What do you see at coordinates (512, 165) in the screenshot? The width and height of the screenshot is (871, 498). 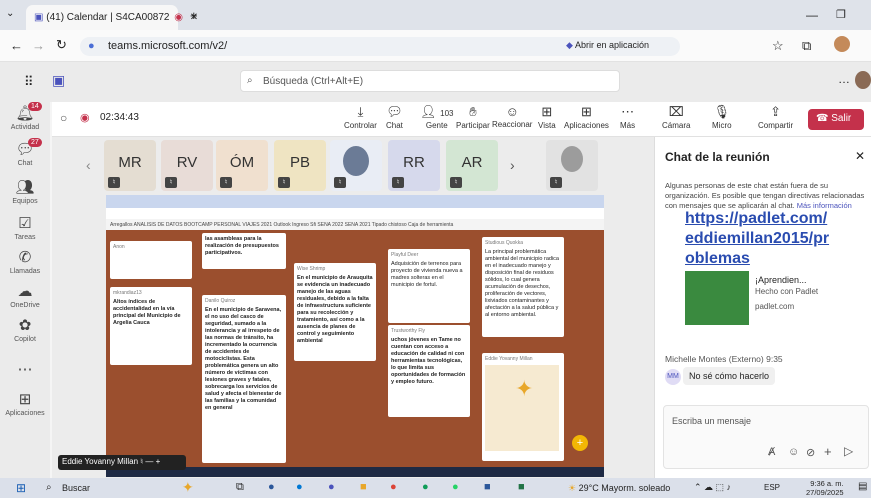 I see `next-participants-icon: ›` at bounding box center [512, 165].